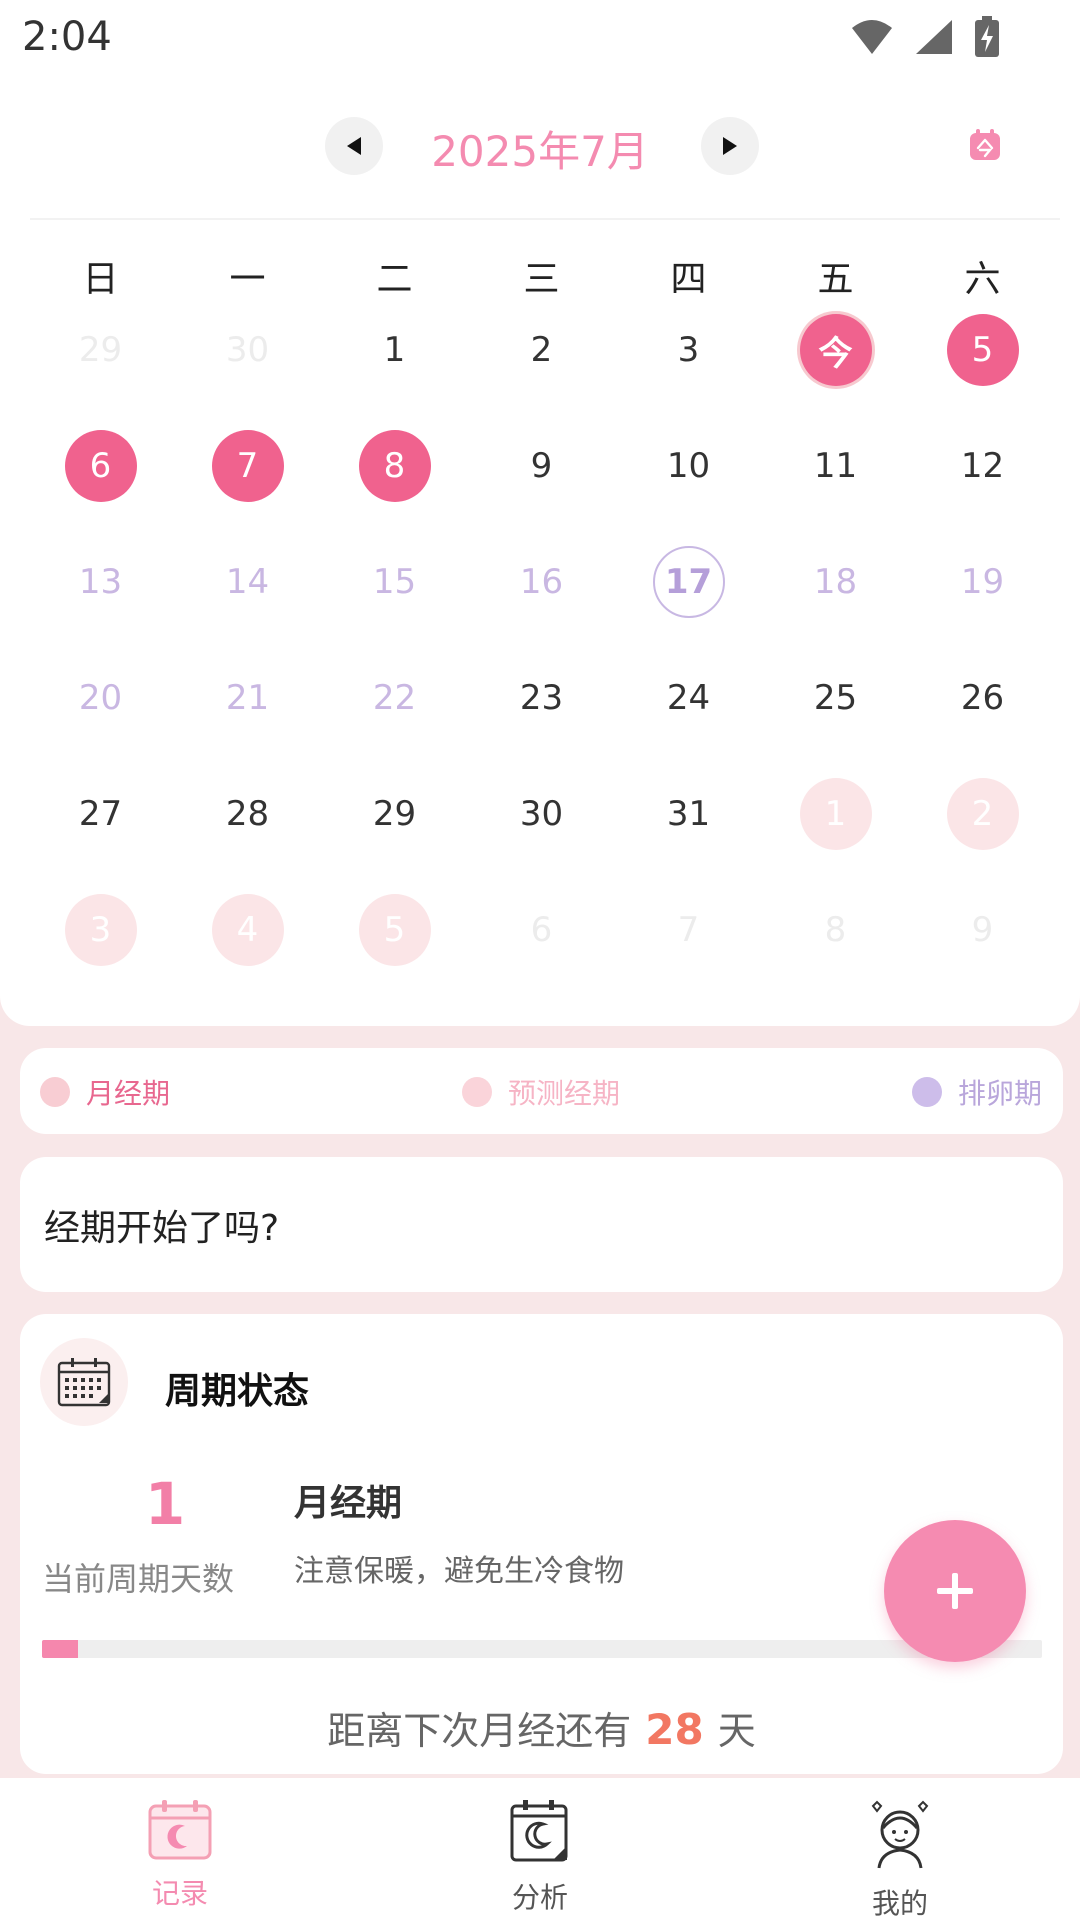  What do you see at coordinates (540, 40) in the screenshot?
I see `status-bar: 2:04` at bounding box center [540, 40].